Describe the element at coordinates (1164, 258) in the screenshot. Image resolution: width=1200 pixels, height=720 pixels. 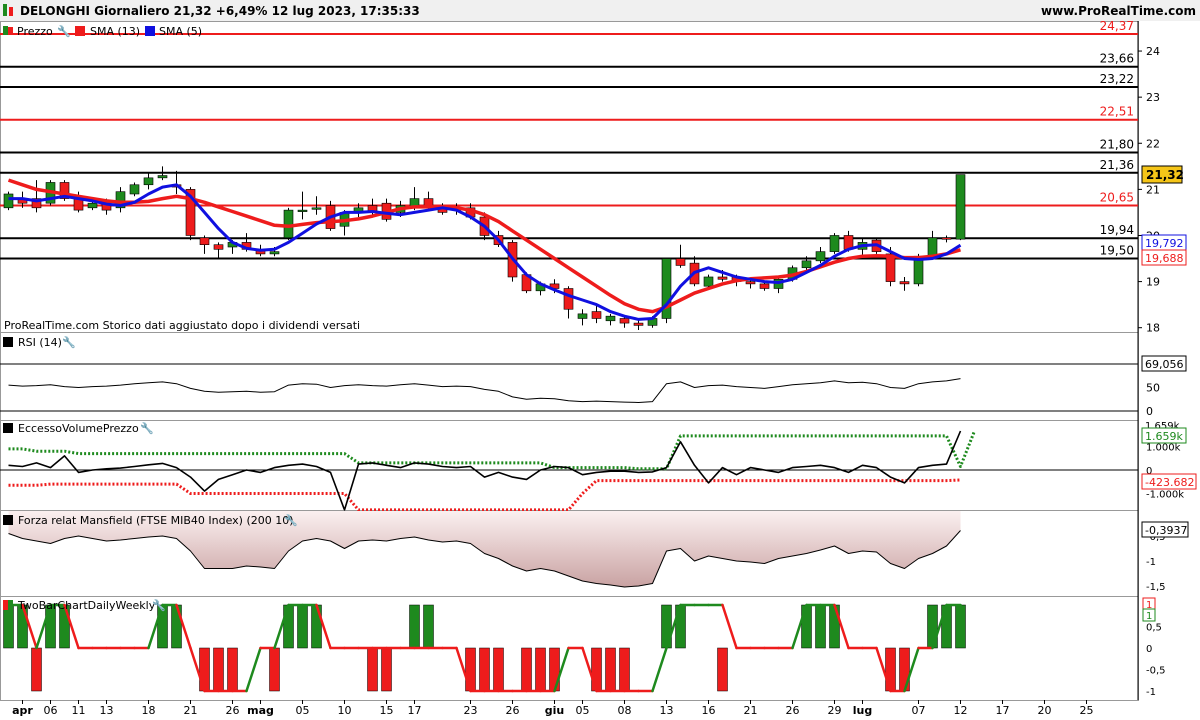
I see `sma13-value: 19,688` at that location.